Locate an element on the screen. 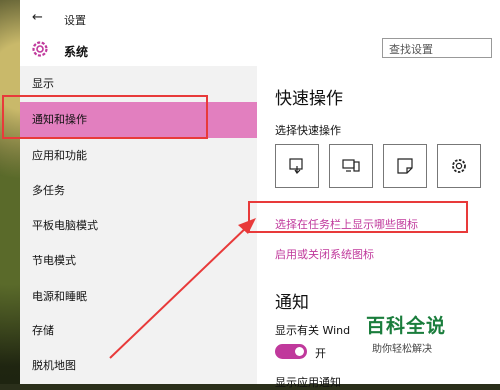 The image size is (500, 390). watermark-title: 百科全说 is located at coordinates (406, 326).